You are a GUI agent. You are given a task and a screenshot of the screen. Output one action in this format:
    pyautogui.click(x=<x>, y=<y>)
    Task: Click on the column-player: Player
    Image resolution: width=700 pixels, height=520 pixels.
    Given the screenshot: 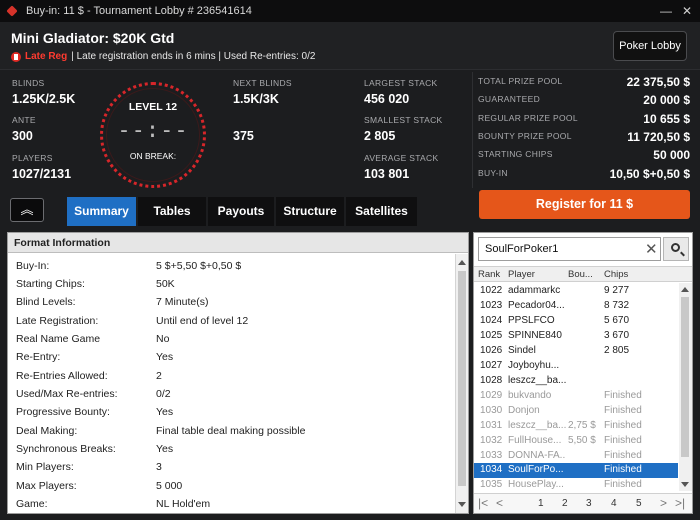 What is the action you would take?
    pyautogui.click(x=521, y=274)
    